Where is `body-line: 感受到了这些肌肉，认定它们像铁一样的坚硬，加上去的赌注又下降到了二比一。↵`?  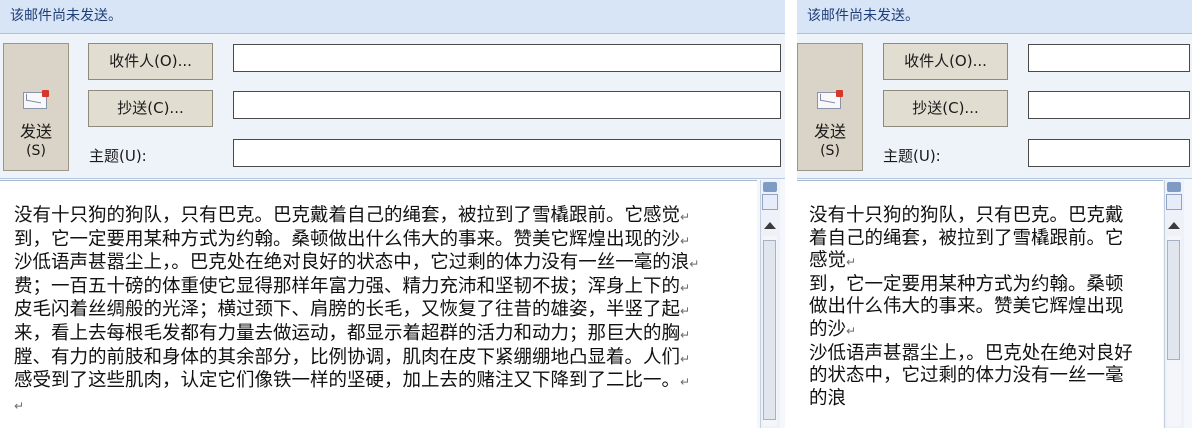
body-line: 感受到了这些肌肉，认定它们像铁一样的坚硬，加上去的赌注又下降到了二比一。↵ is located at coordinates (352, 381).